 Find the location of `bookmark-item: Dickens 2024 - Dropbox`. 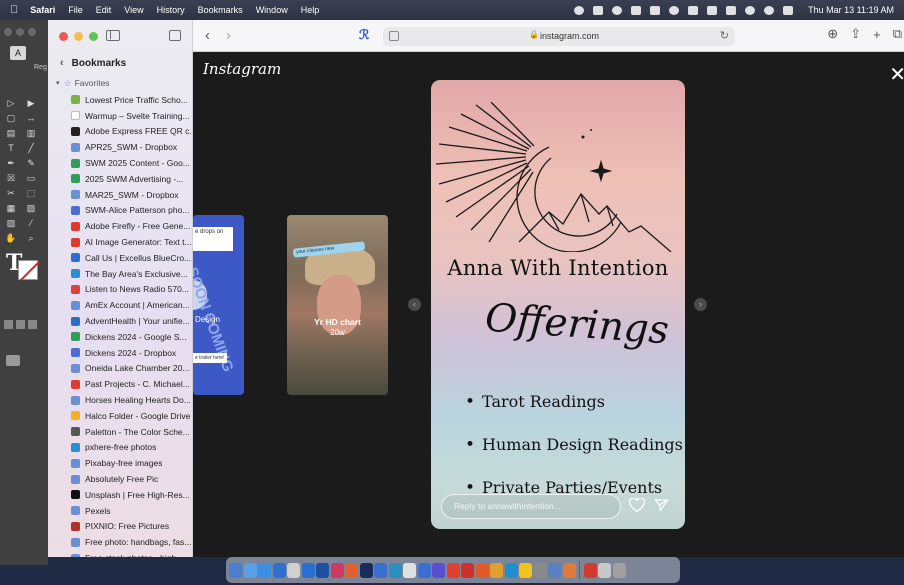

bookmark-item: Dickens 2024 - Dropbox is located at coordinates (120, 353).